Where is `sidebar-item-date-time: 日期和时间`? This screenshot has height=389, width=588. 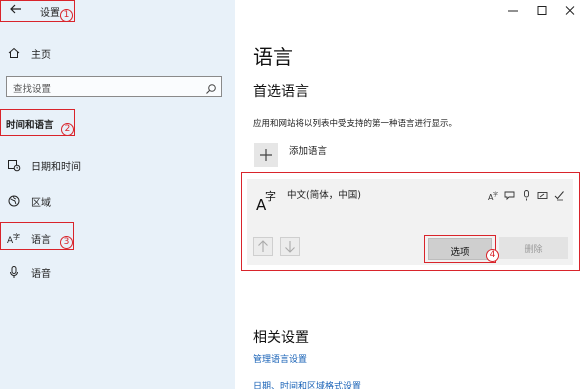 sidebar-item-date-time: 日期和时间 is located at coordinates (117, 165).